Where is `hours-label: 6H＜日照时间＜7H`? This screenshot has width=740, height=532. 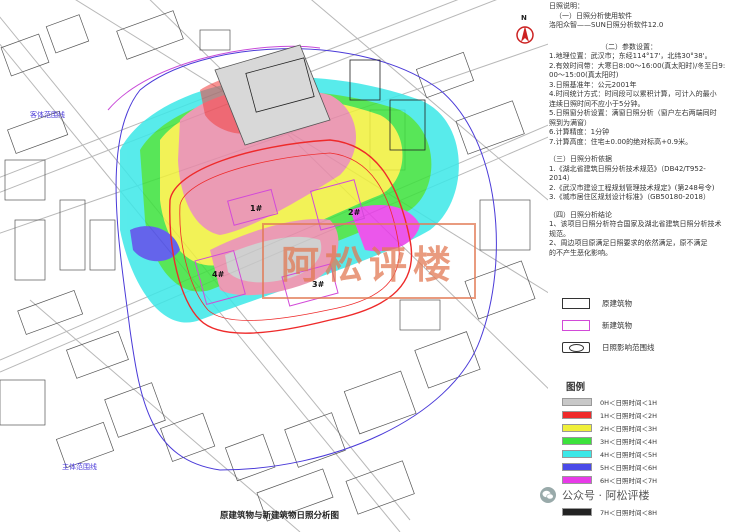 hours-label: 6H＜日照时间＜7H is located at coordinates (629, 481).